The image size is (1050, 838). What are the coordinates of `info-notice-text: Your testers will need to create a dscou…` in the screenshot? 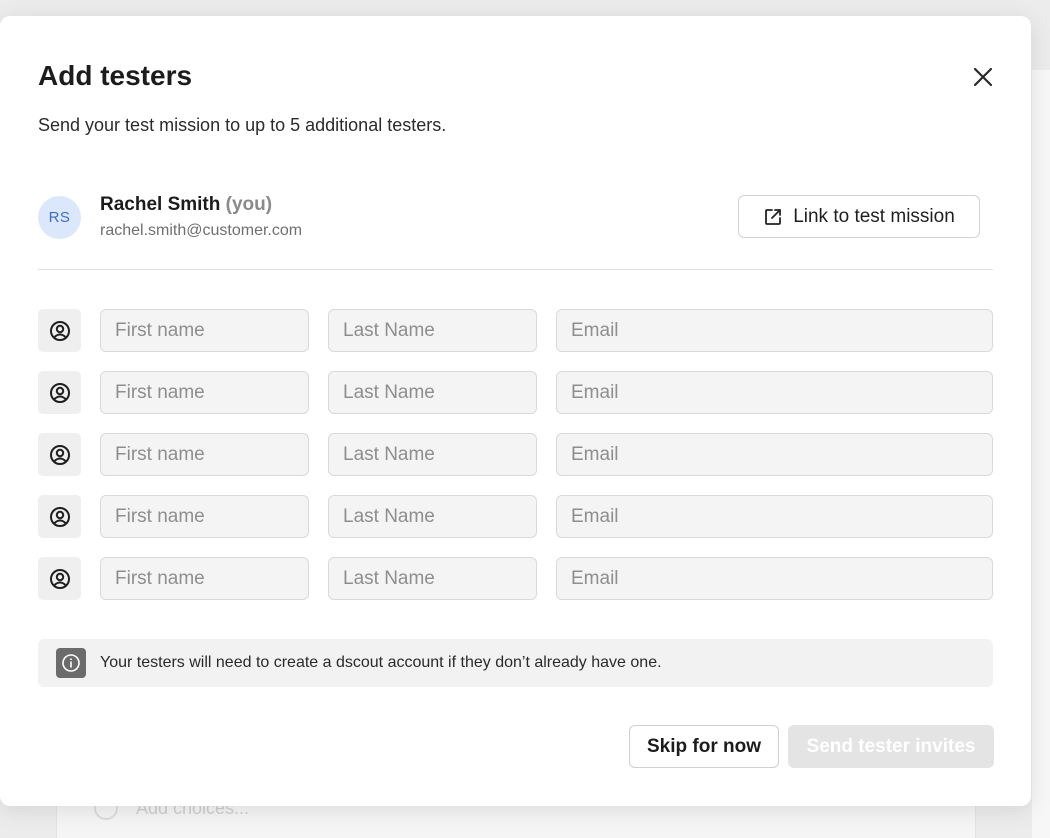 It's located at (381, 662).